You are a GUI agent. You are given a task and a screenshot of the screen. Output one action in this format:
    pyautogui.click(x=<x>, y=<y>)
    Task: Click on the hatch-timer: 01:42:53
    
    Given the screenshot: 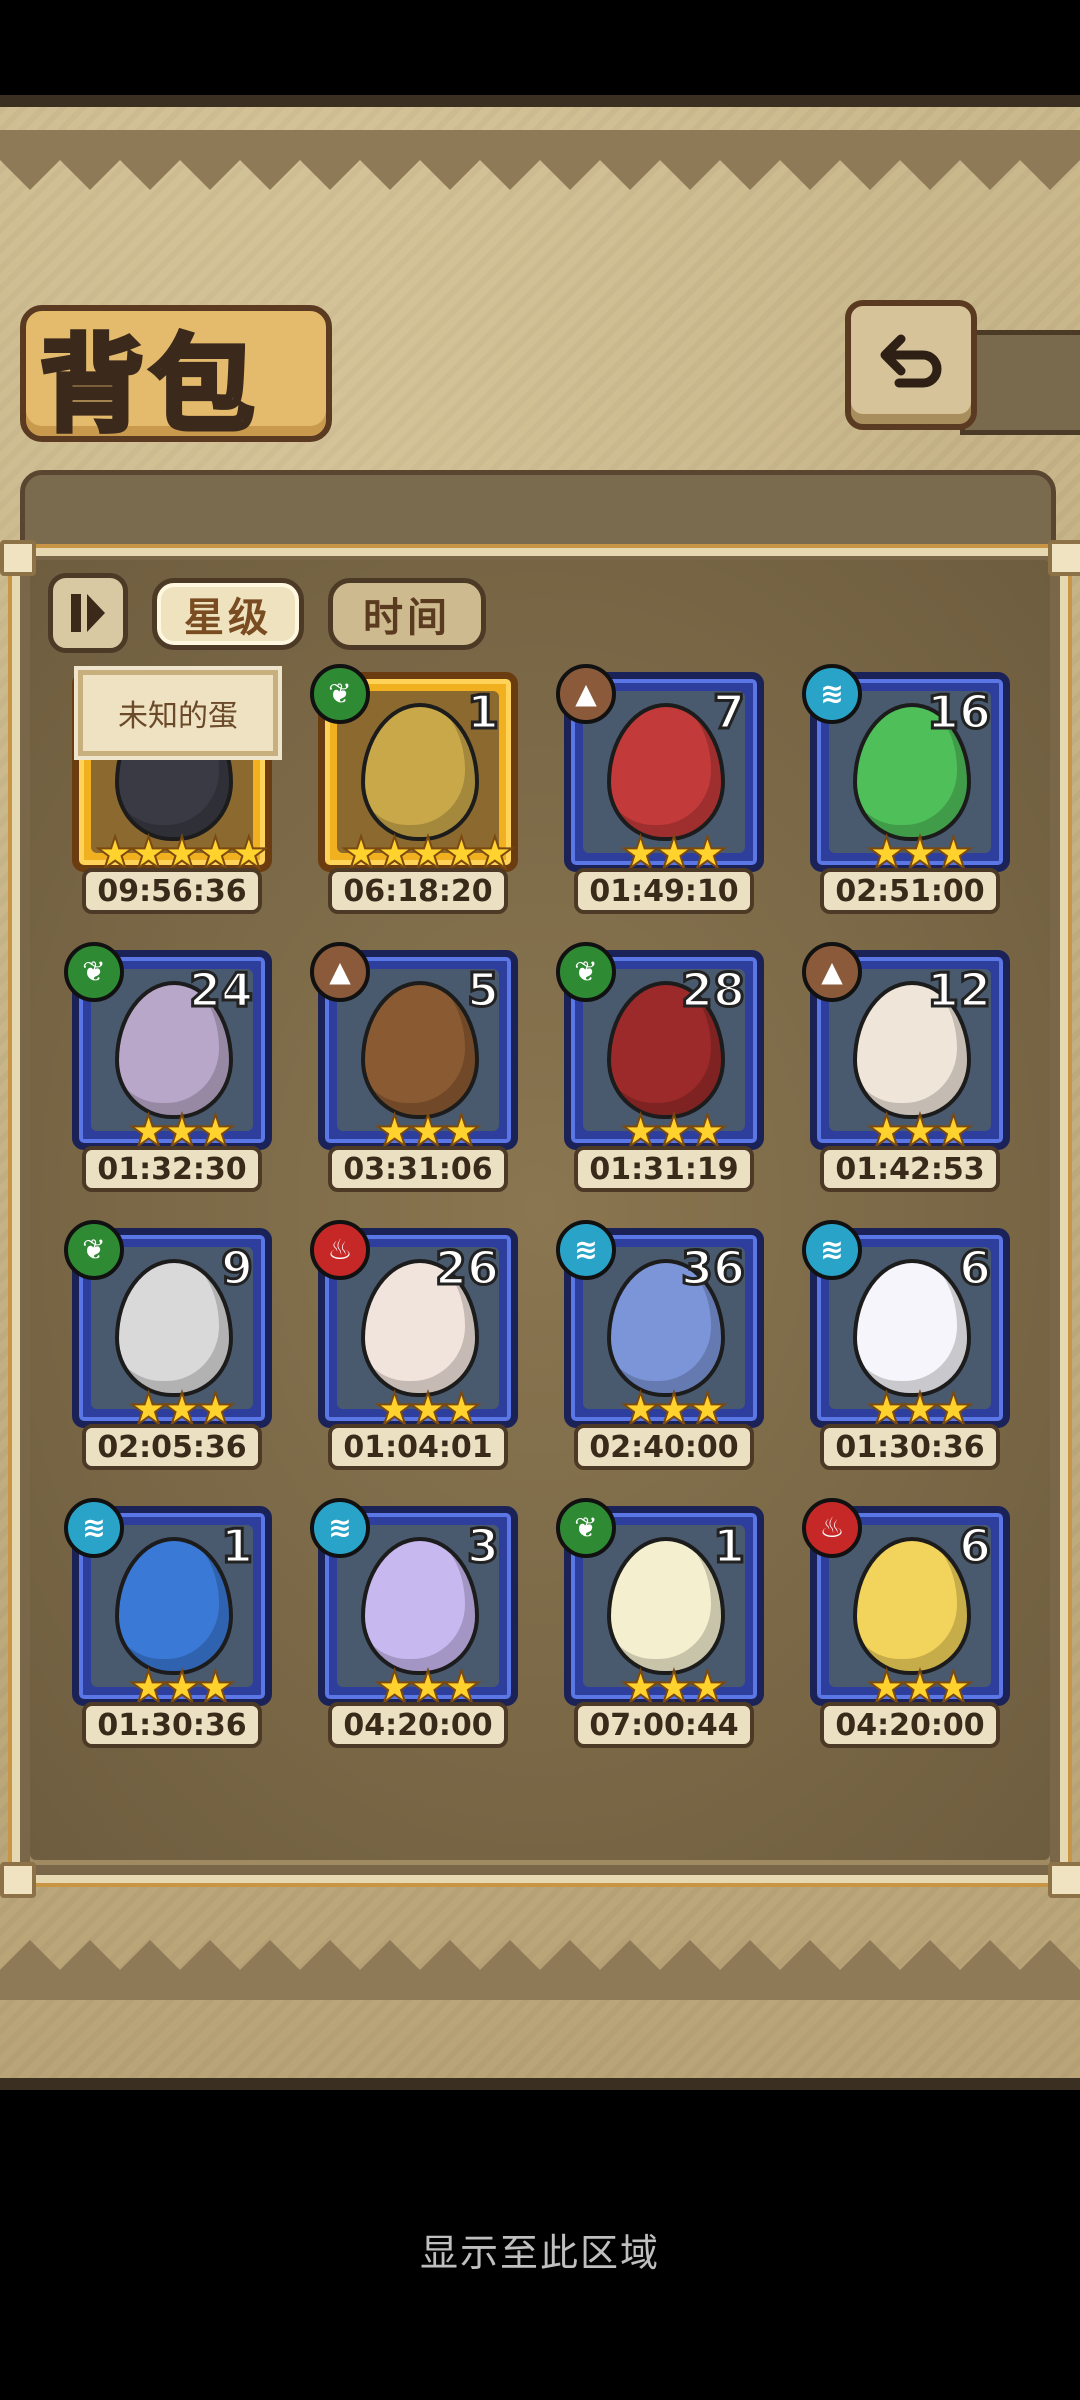 What is the action you would take?
    pyautogui.click(x=910, y=1169)
    